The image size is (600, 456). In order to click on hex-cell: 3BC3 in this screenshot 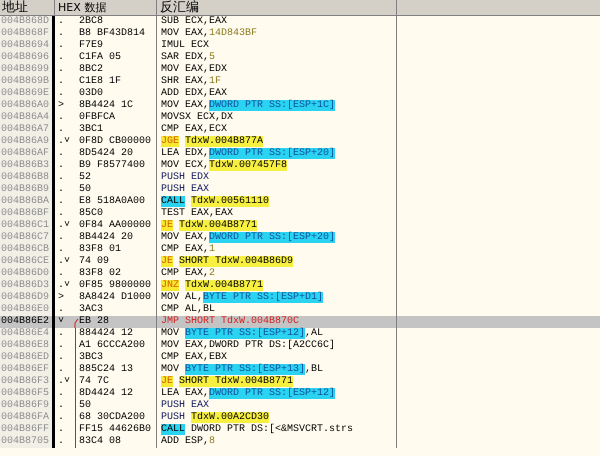, I will do `click(91, 357)`.